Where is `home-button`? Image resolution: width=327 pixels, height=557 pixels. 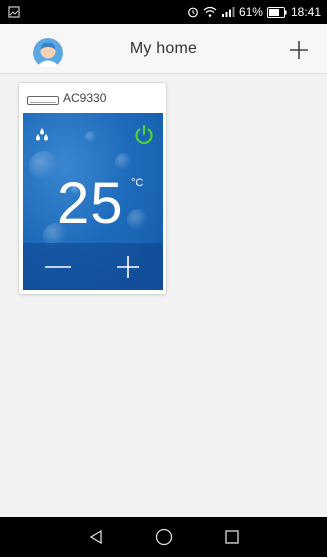 home-button is located at coordinates (164, 537).